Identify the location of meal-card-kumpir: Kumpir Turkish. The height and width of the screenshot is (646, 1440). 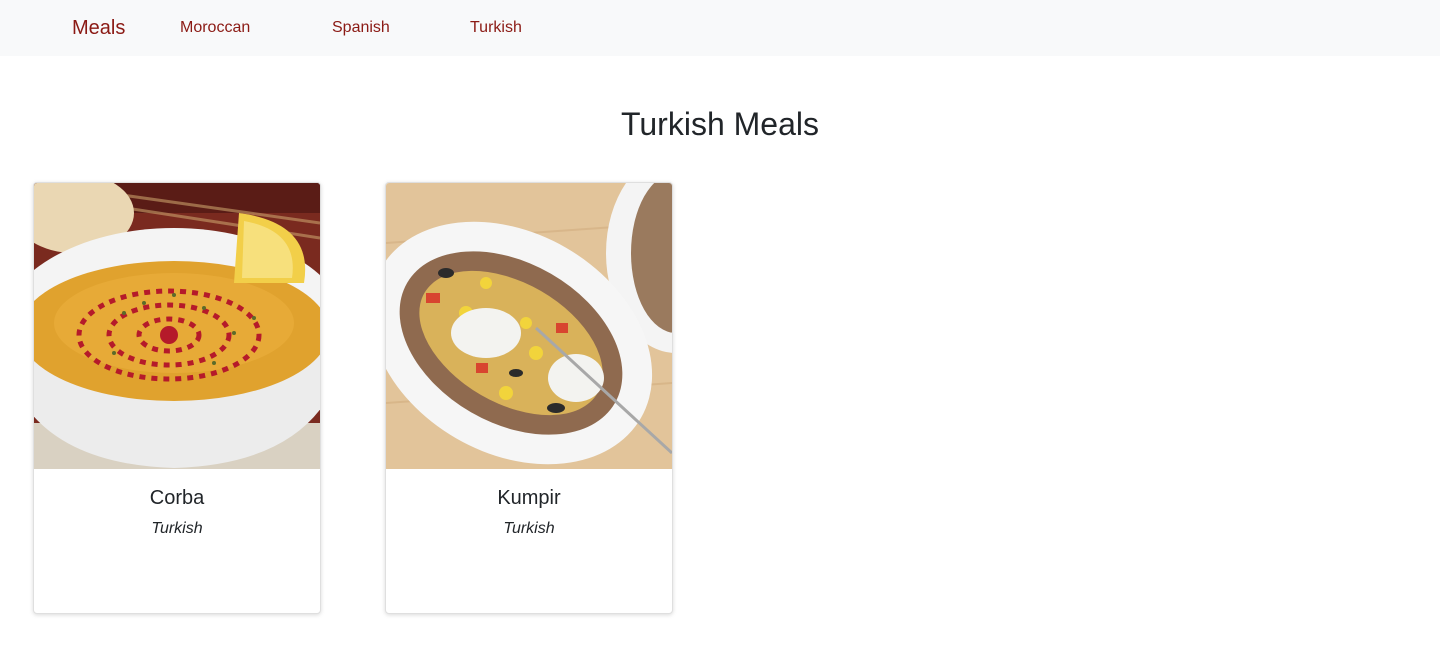
(529, 398).